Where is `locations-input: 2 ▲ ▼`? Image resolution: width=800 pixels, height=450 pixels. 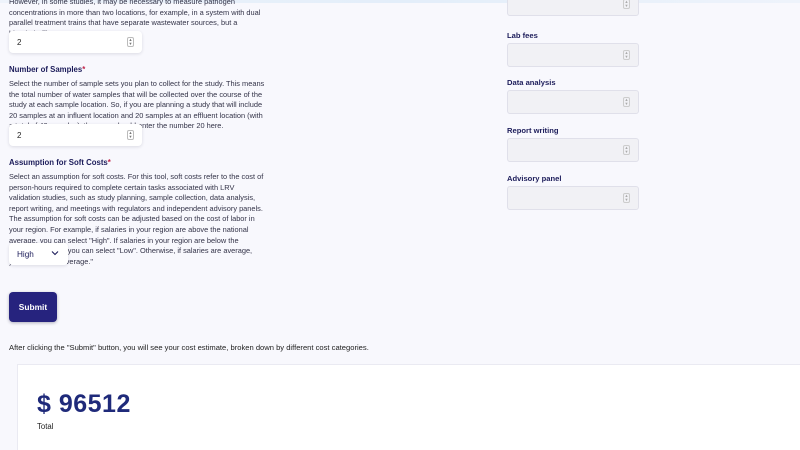
locations-input: 2 ▲ ▼ is located at coordinates (75, 42).